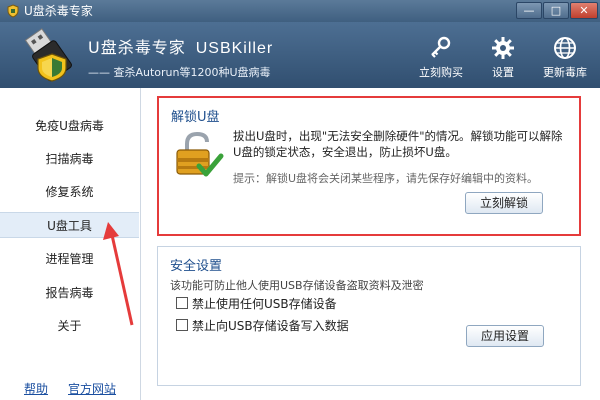  Describe the element at coordinates (556, 10) in the screenshot. I see `maximize-button: □` at that location.